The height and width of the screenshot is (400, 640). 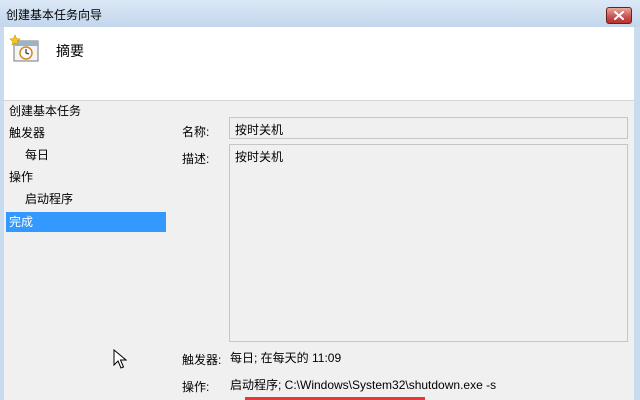 What do you see at coordinates (86, 222) in the screenshot?
I see `nav-item-finish: 完成` at bounding box center [86, 222].